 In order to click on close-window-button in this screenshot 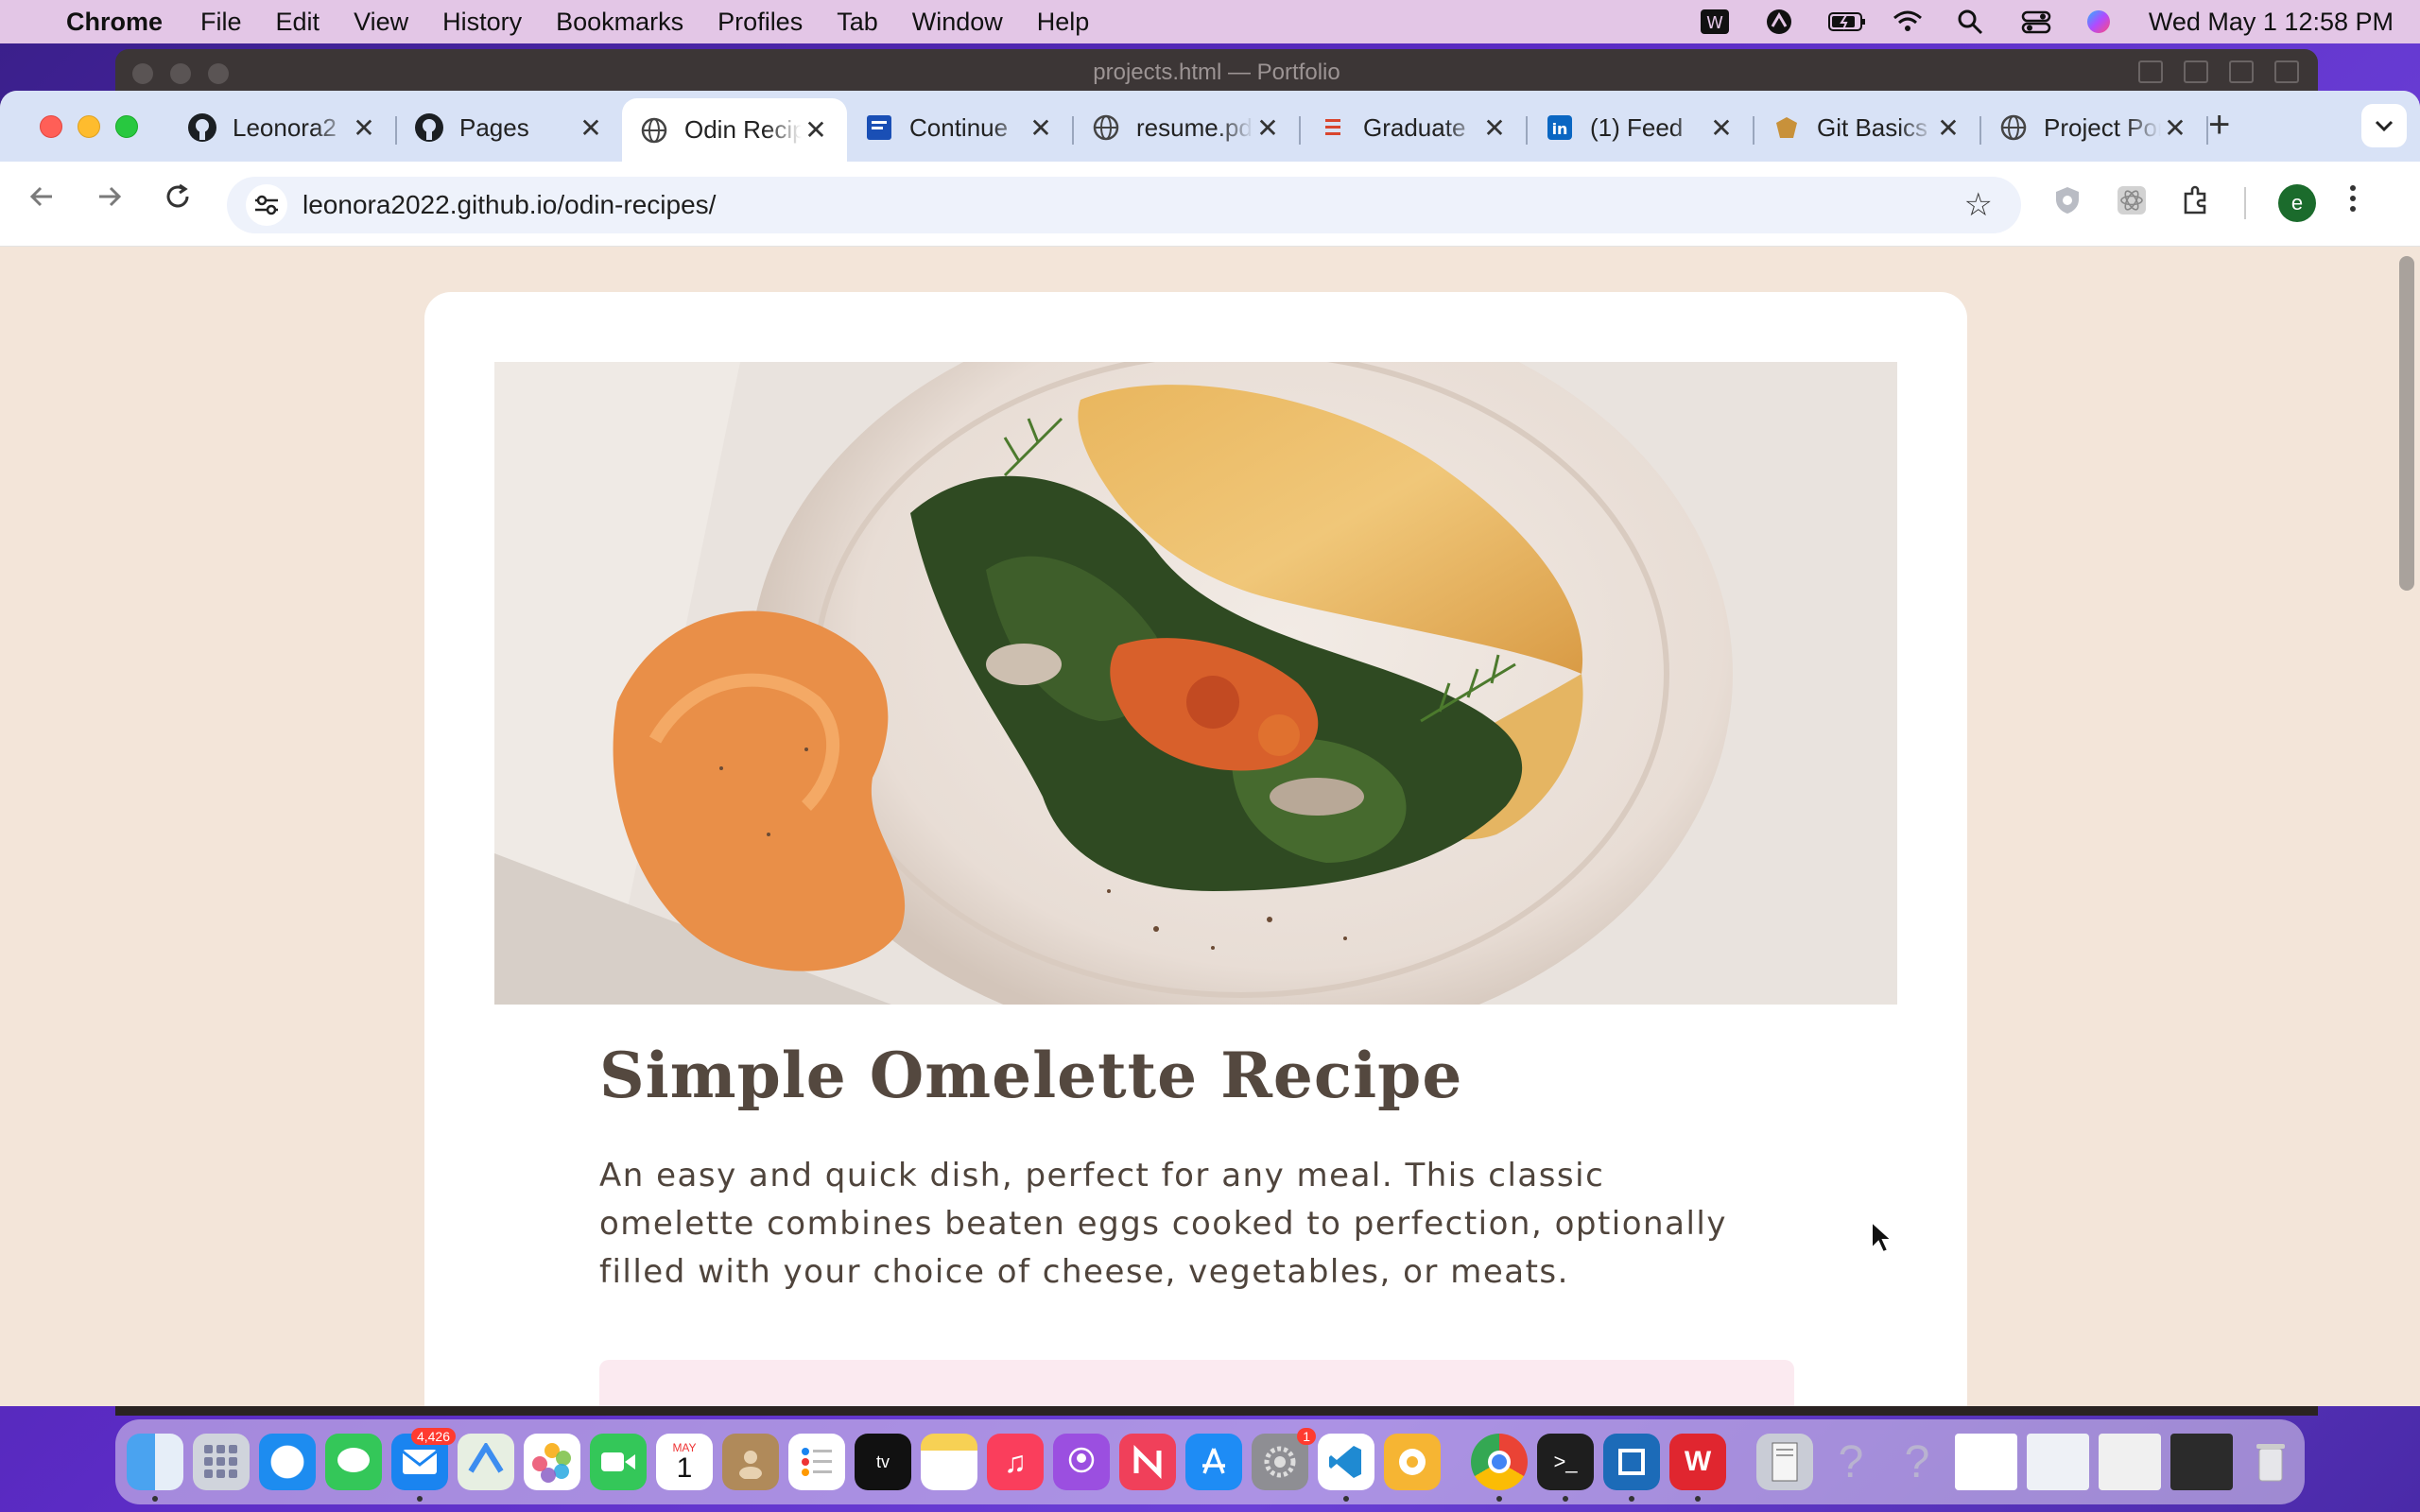, I will do `click(51, 126)`.